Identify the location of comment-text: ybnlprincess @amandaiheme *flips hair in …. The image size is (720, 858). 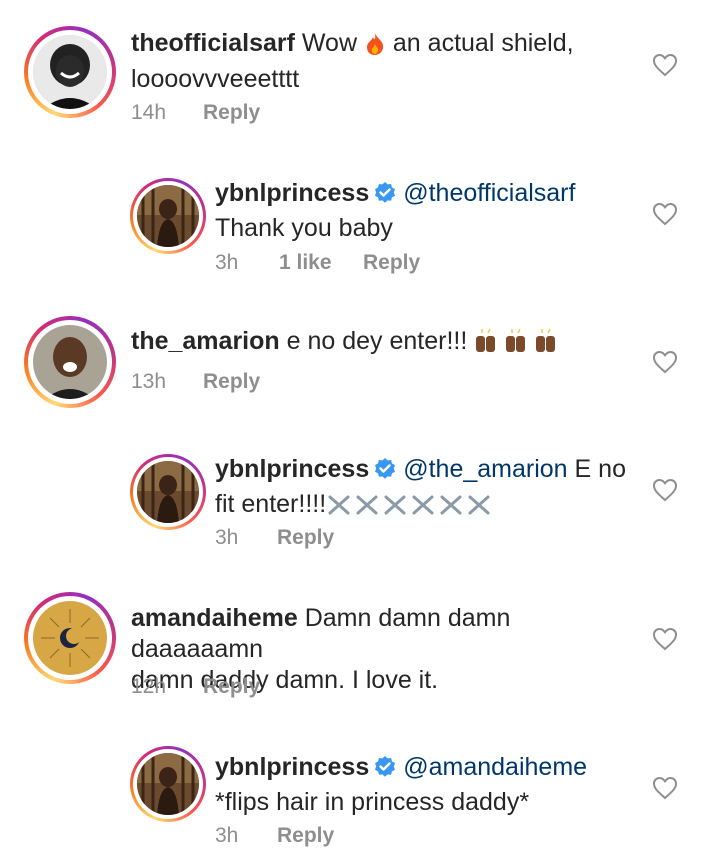
(401, 784).